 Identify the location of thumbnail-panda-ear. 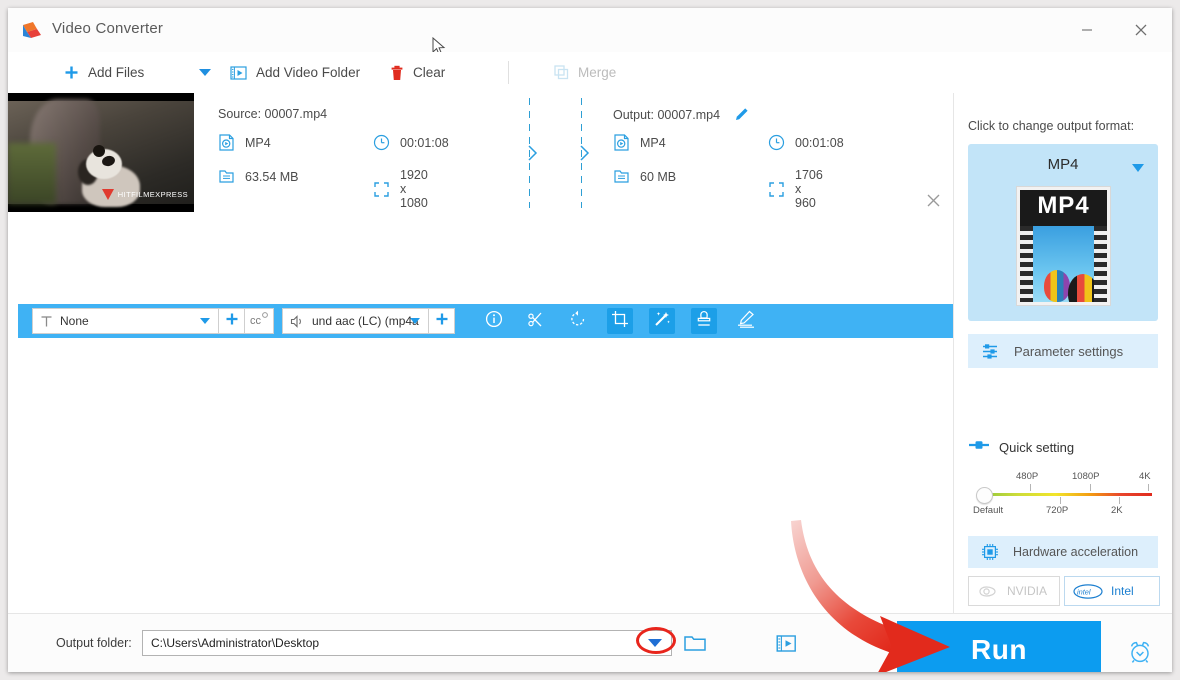
(99, 151).